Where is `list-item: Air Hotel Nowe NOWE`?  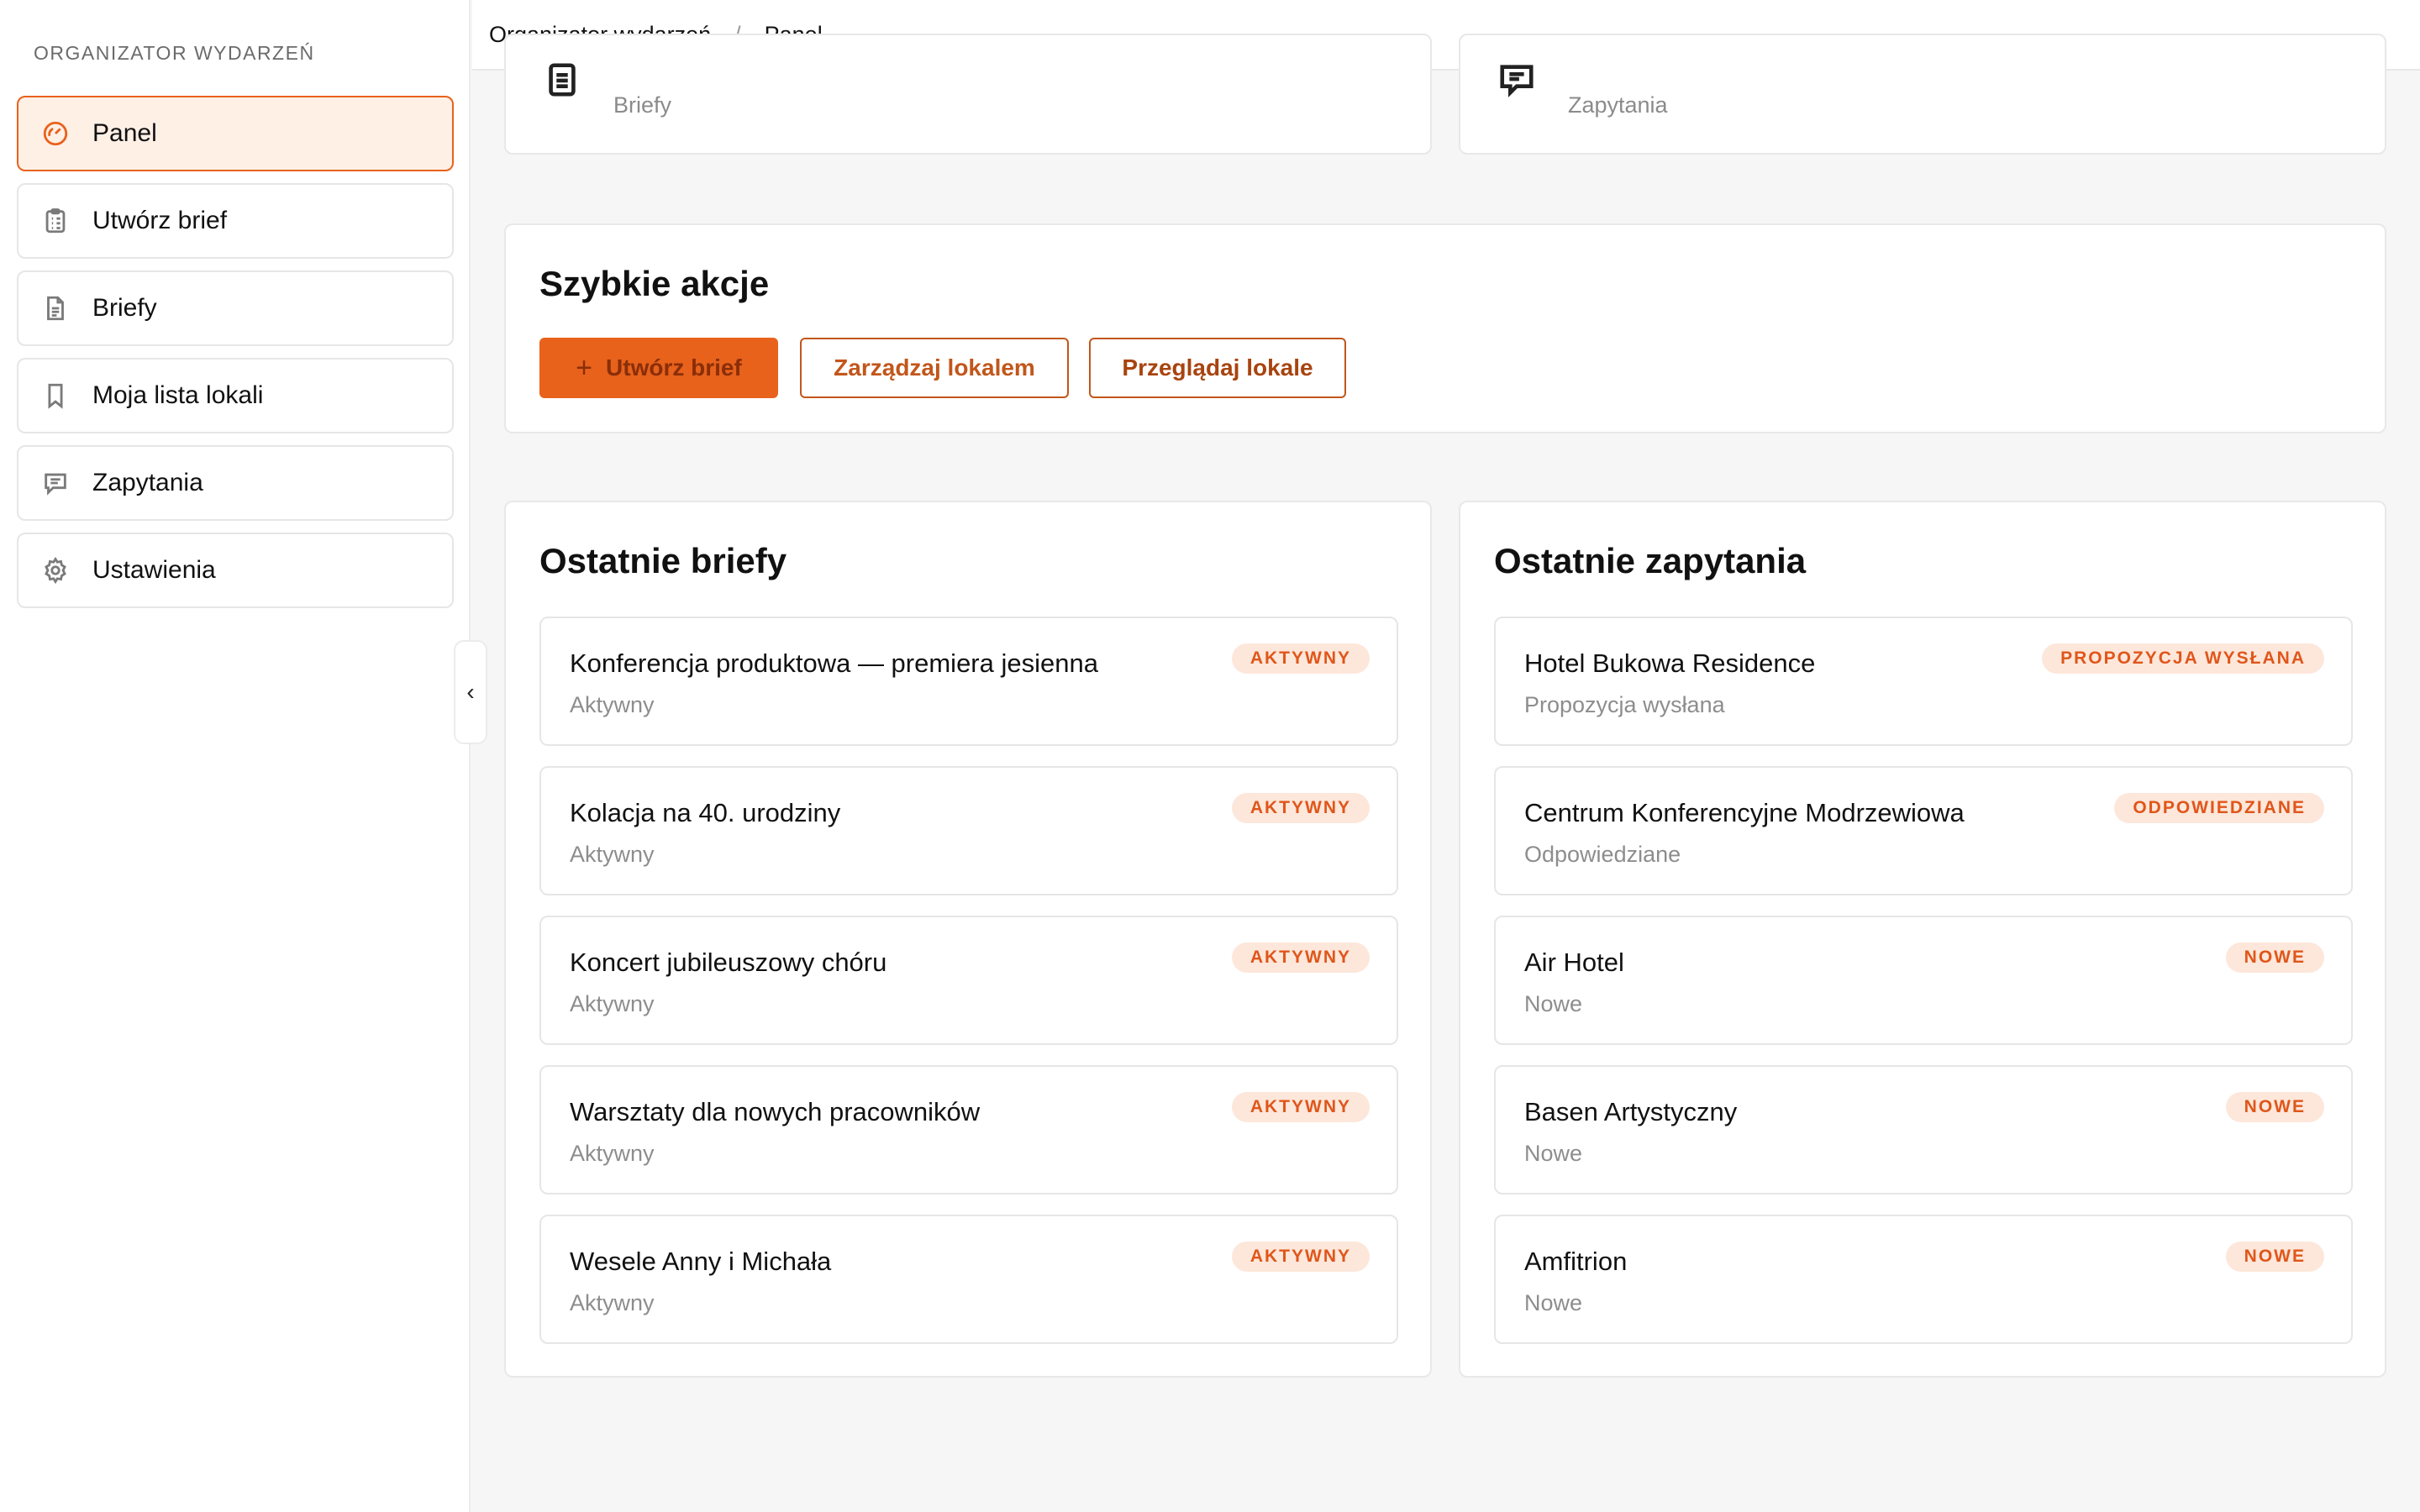 list-item: Air Hotel Nowe NOWE is located at coordinates (1923, 980).